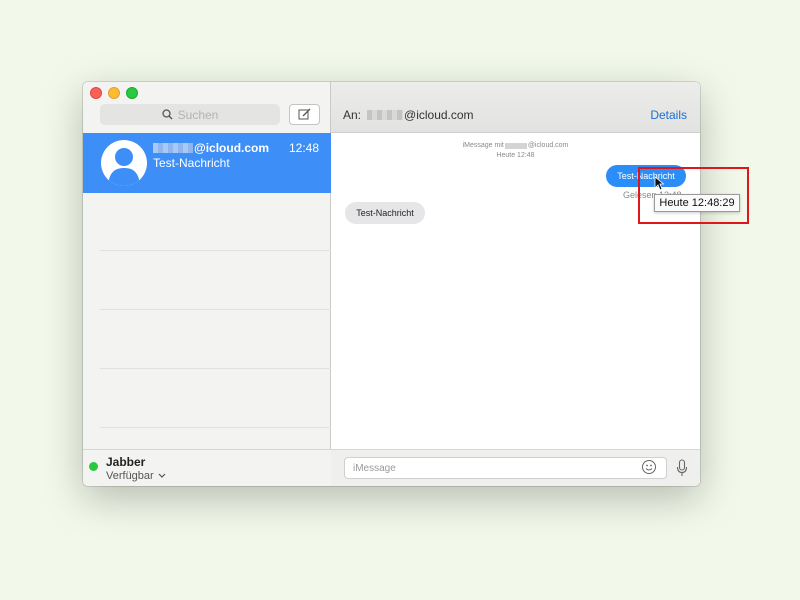 Image resolution: width=800 pixels, height=600 pixels. I want to click on conversation-item: @icloud.com 12:48 Test-Nachricht, so click(207, 163).